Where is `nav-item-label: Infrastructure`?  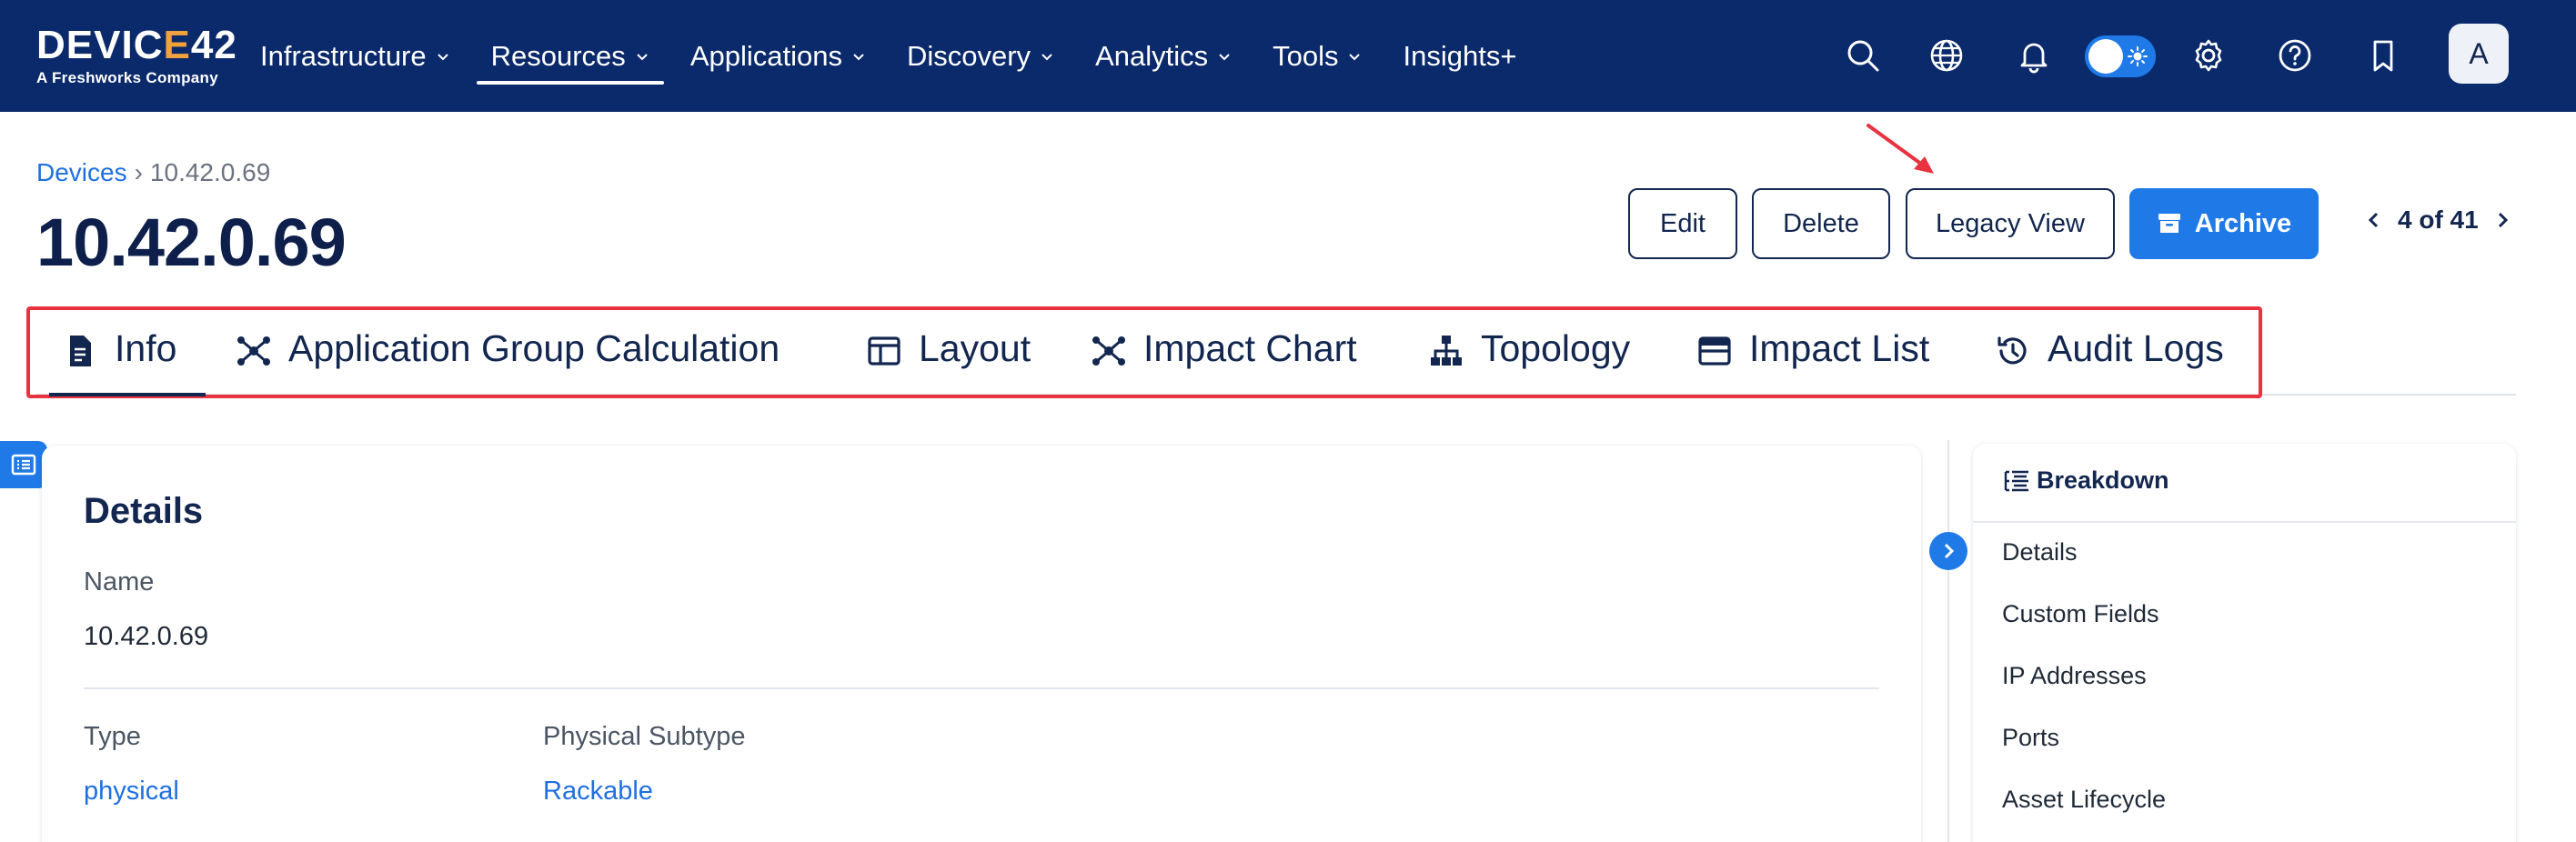
nav-item-label: Infrastructure is located at coordinates (343, 56).